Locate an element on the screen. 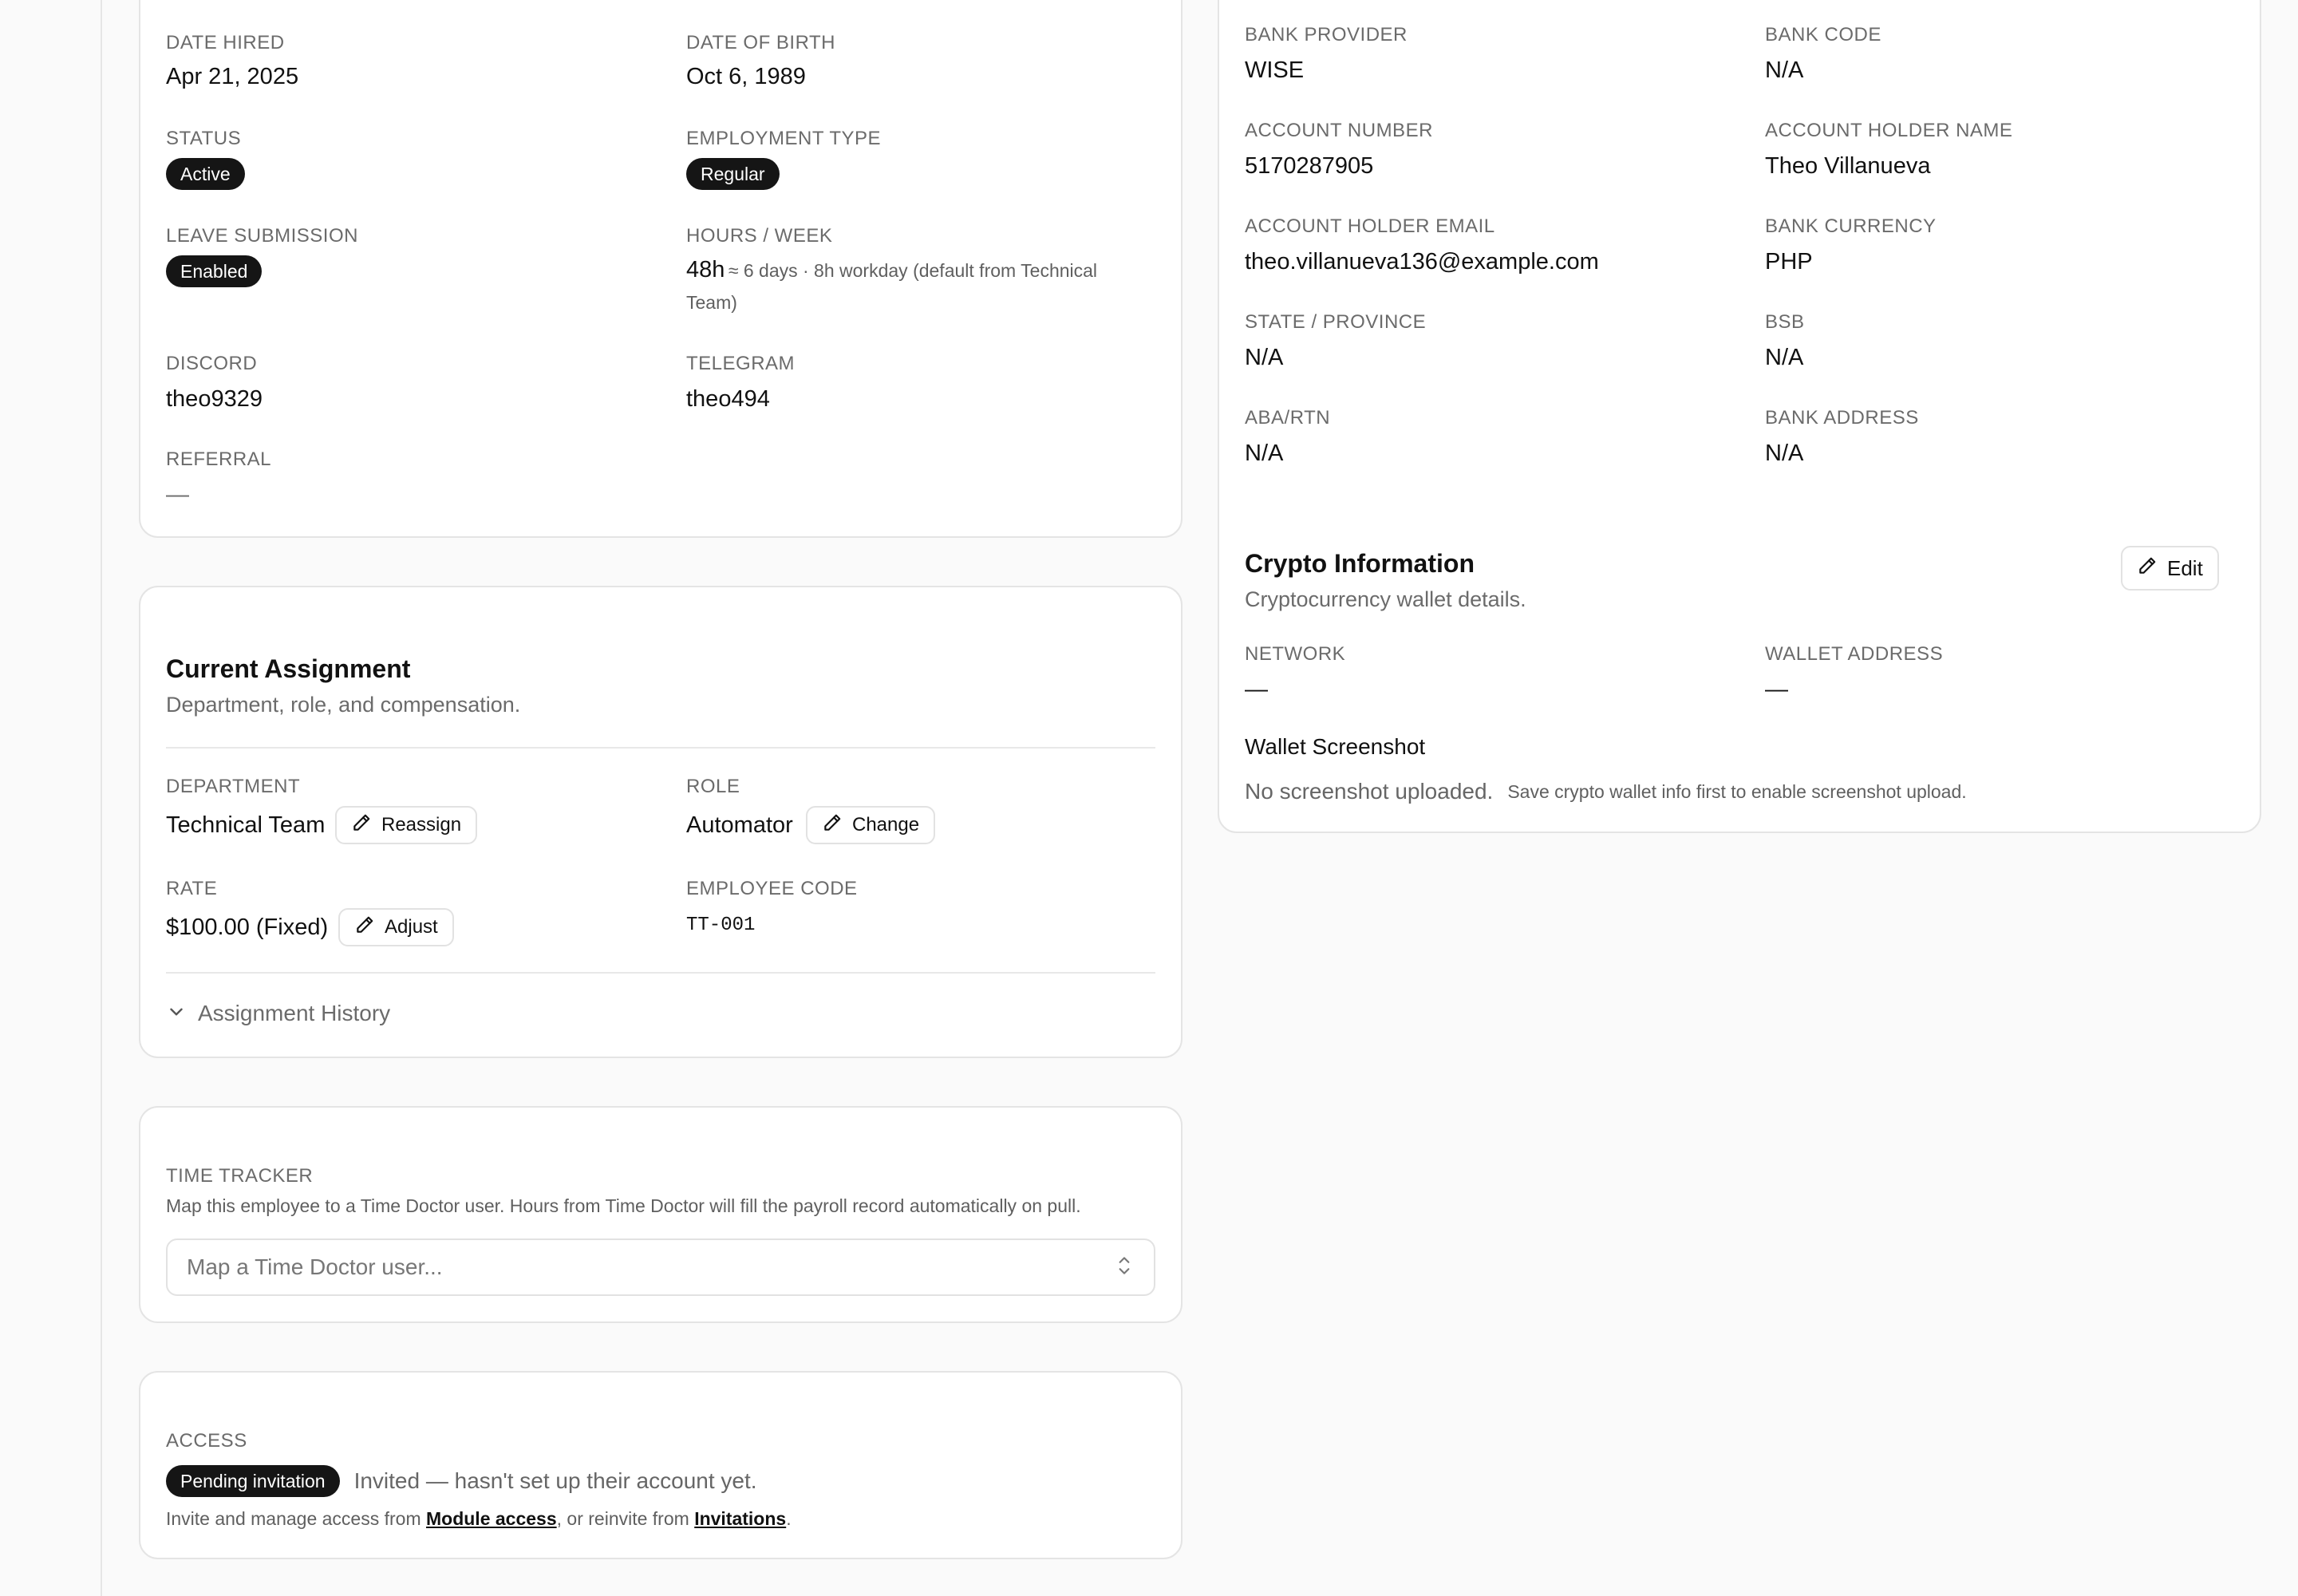 The image size is (2298, 1596). dob-label: DATE OF BIRTH is located at coordinates (761, 42).